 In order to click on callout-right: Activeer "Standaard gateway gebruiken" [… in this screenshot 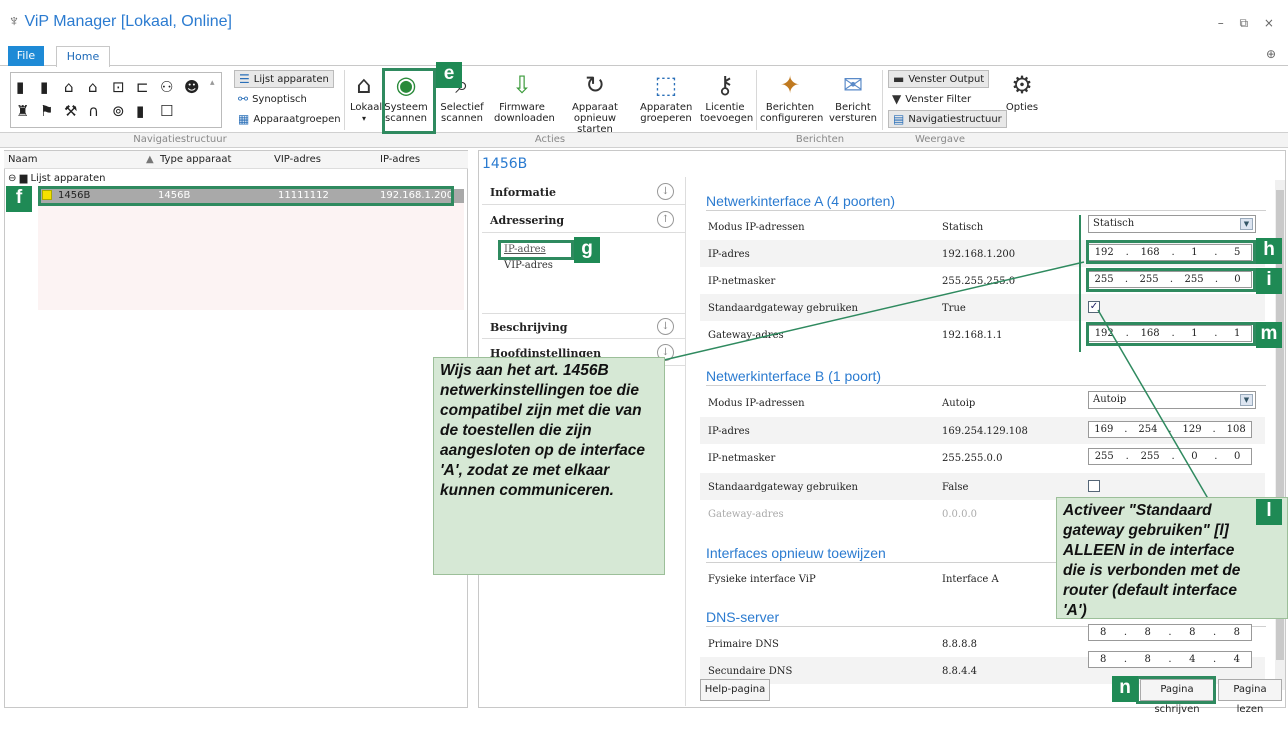, I will do `click(1172, 558)`.